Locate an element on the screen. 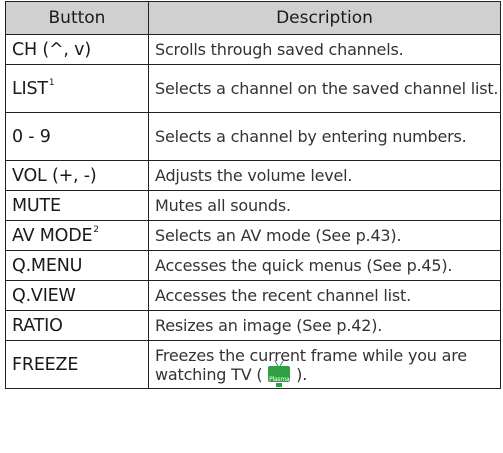  plasma-tv-icon: Plasma is located at coordinates (279, 376).